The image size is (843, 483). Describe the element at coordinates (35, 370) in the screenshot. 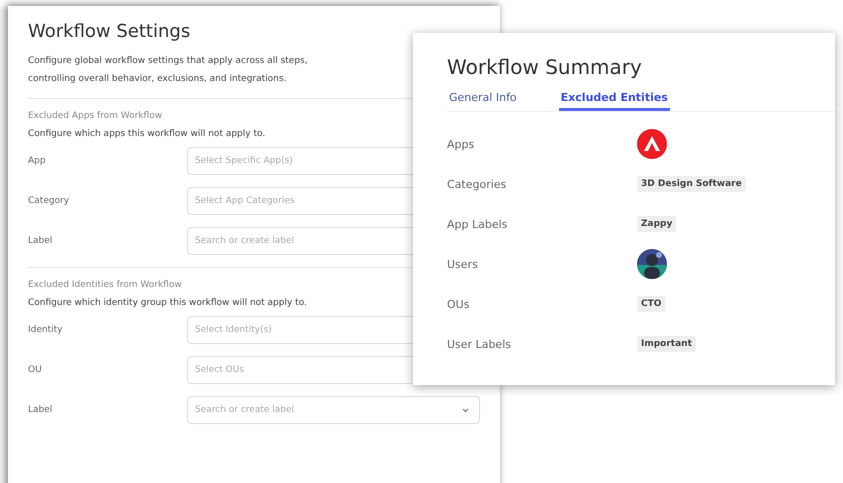

I see `field-label: OU` at that location.